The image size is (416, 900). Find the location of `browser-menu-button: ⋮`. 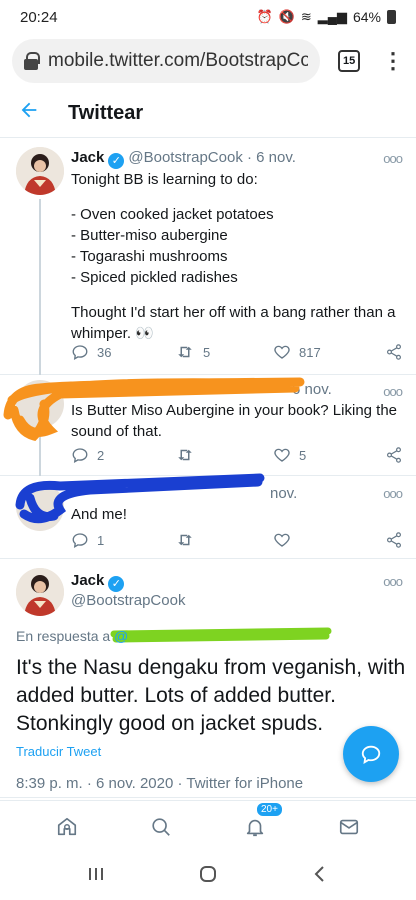

browser-menu-button: ⋮ is located at coordinates (393, 61).